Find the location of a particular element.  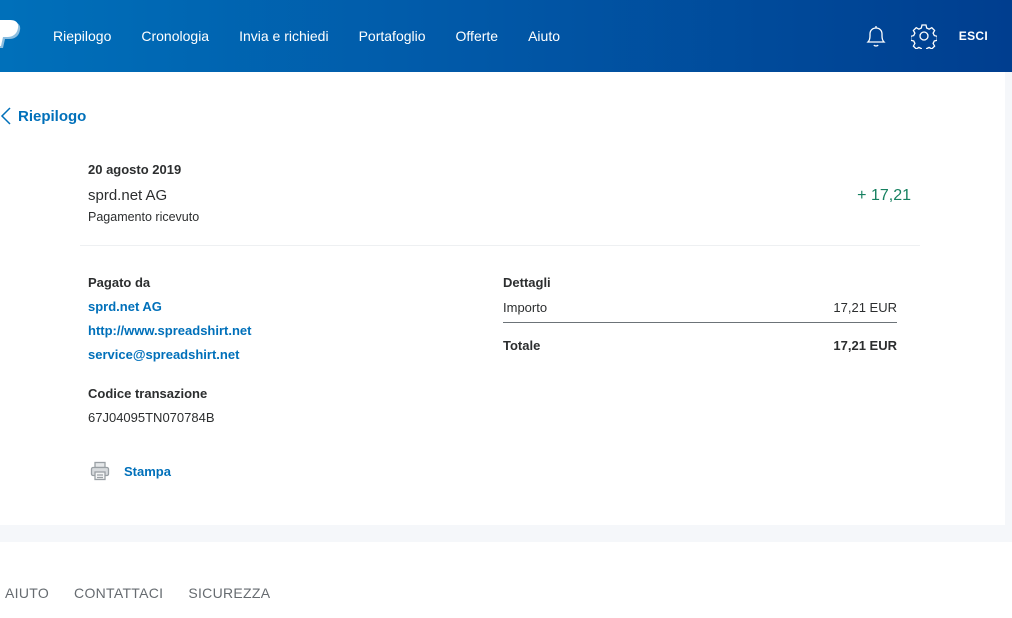

back-link: Riepilogo is located at coordinates (43, 116).